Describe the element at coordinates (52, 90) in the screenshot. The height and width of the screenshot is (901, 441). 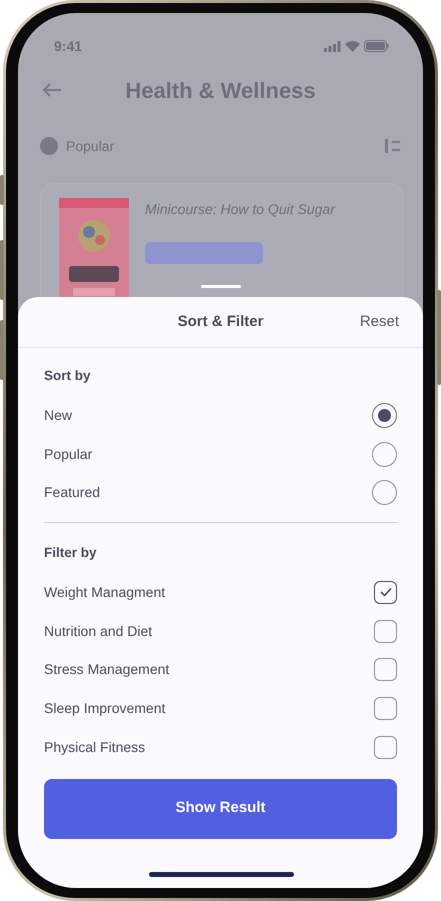
I see `back-arrow-icon` at that location.